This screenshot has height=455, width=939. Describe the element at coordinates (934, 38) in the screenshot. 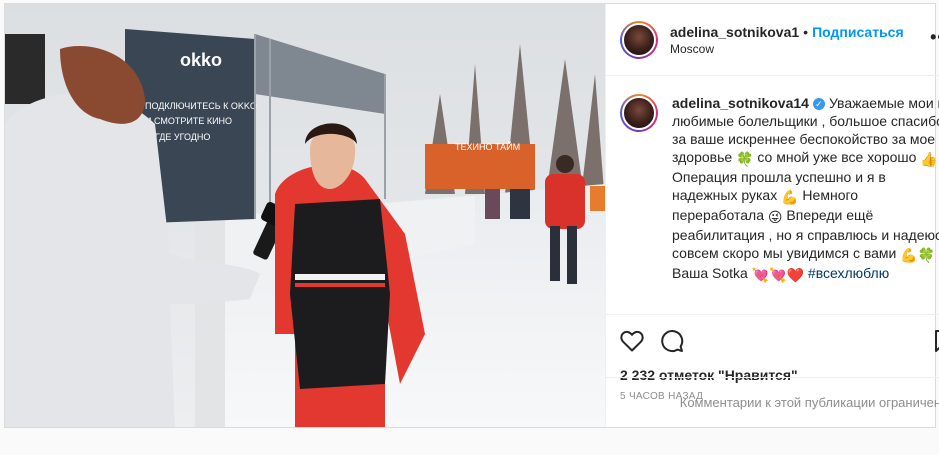

I see `more-options-button: •••` at that location.